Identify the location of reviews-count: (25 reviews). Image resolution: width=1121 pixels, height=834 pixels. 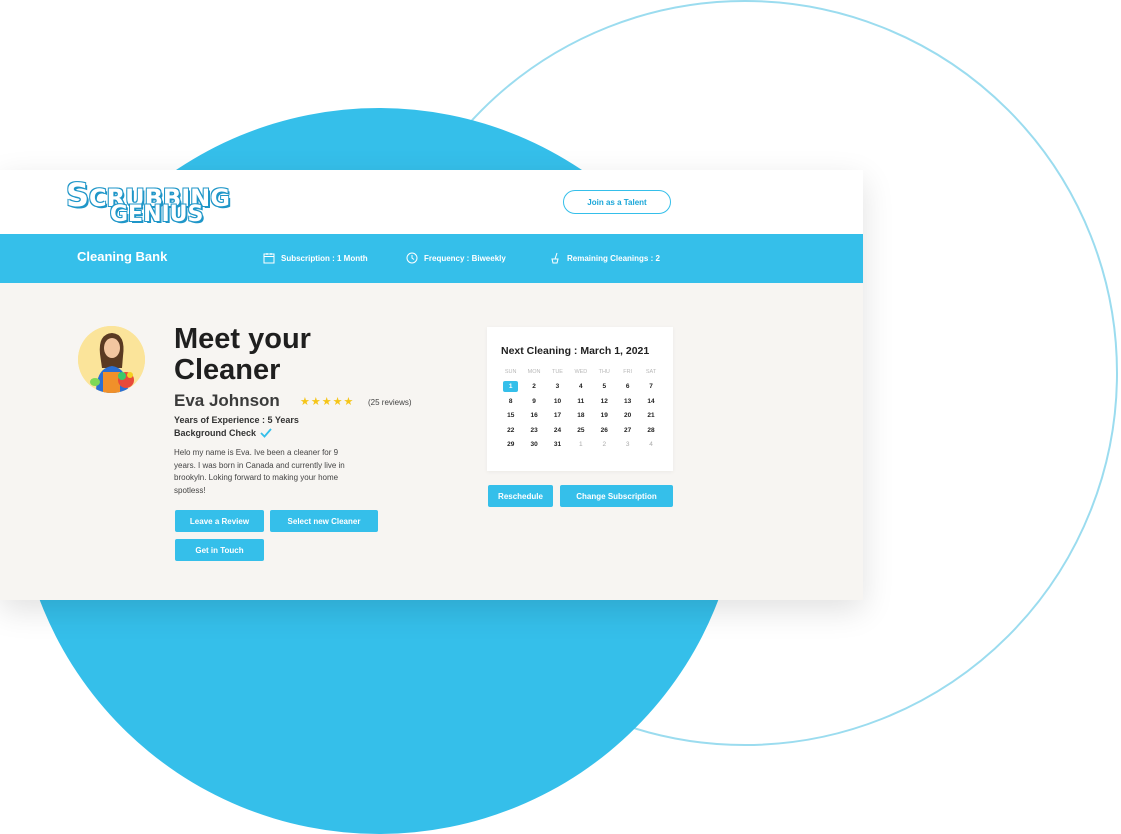
(390, 402).